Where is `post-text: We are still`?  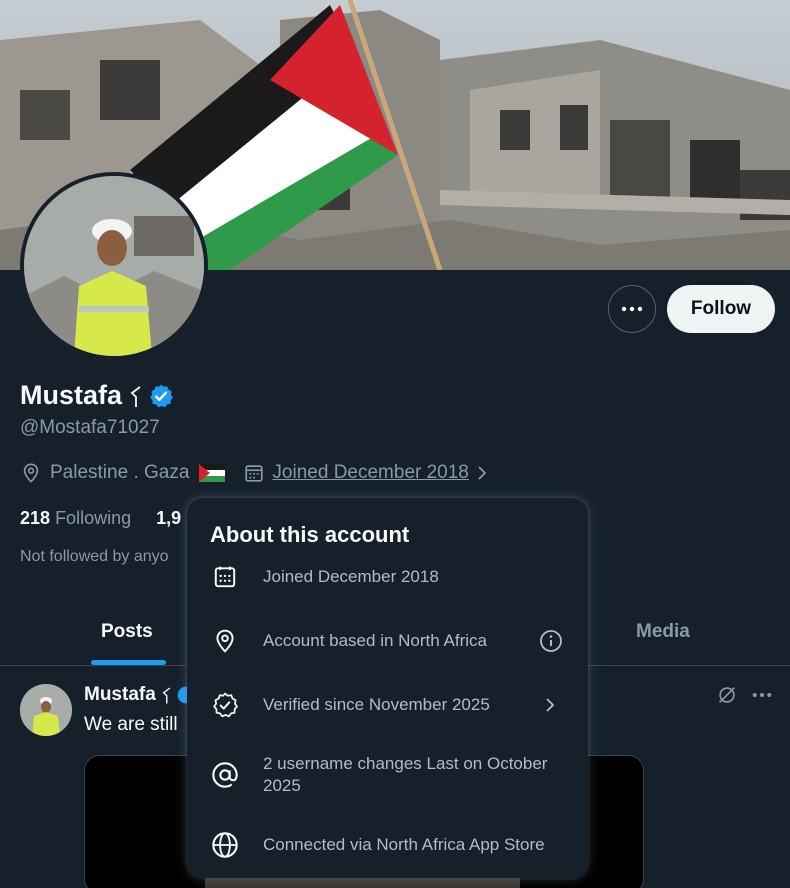
post-text: We are still is located at coordinates (131, 724).